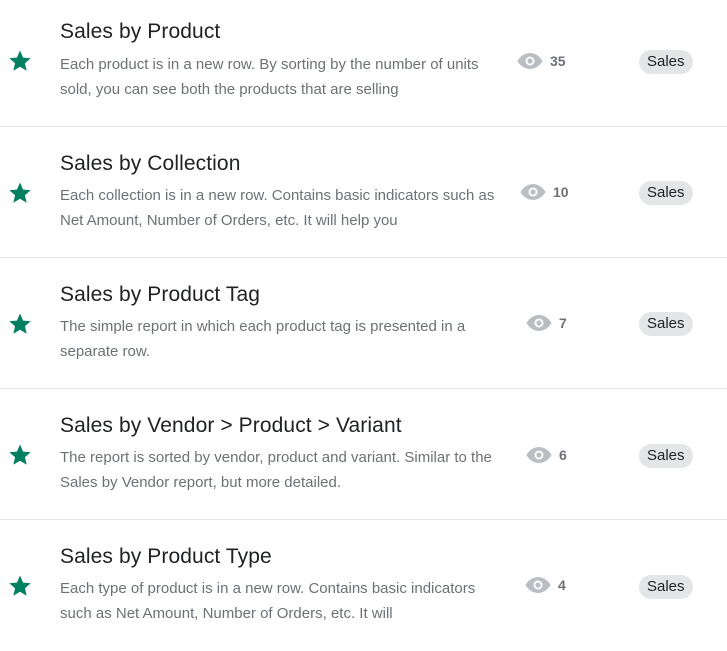 The width and height of the screenshot is (727, 651). What do you see at coordinates (140, 32) in the screenshot?
I see `report-title: Sales by Product` at bounding box center [140, 32].